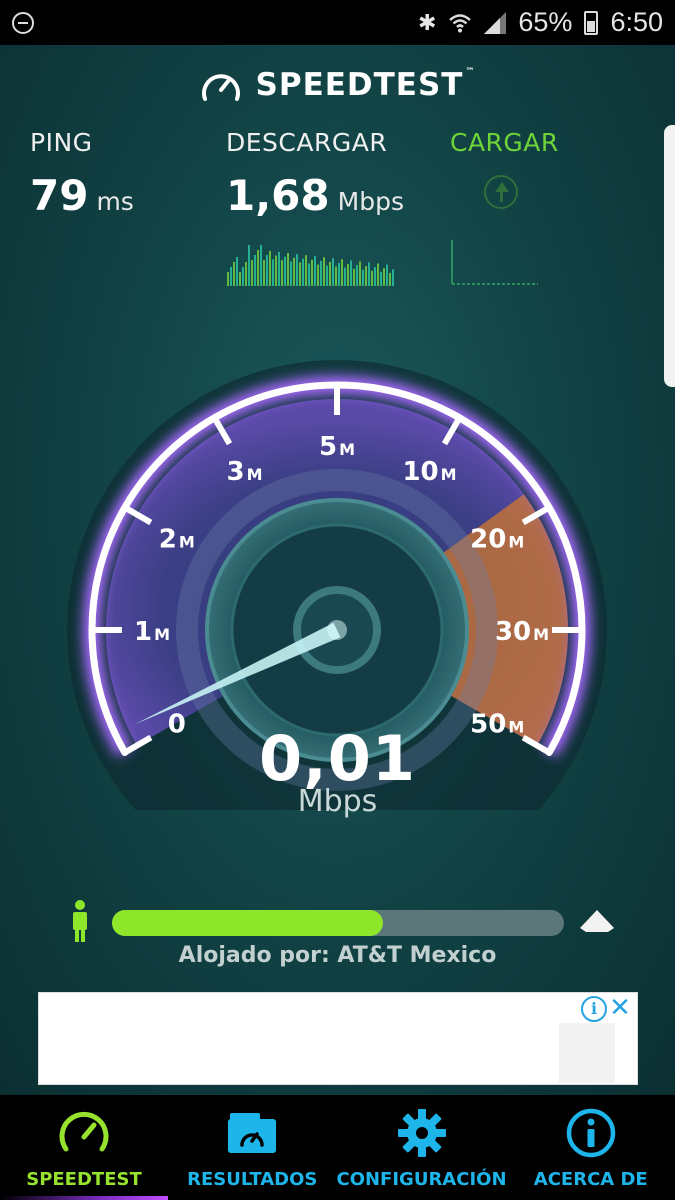 Image resolution: width=675 pixels, height=1200 pixels. What do you see at coordinates (427, 22) in the screenshot?
I see `bluetooth-icon: ✱` at bounding box center [427, 22].